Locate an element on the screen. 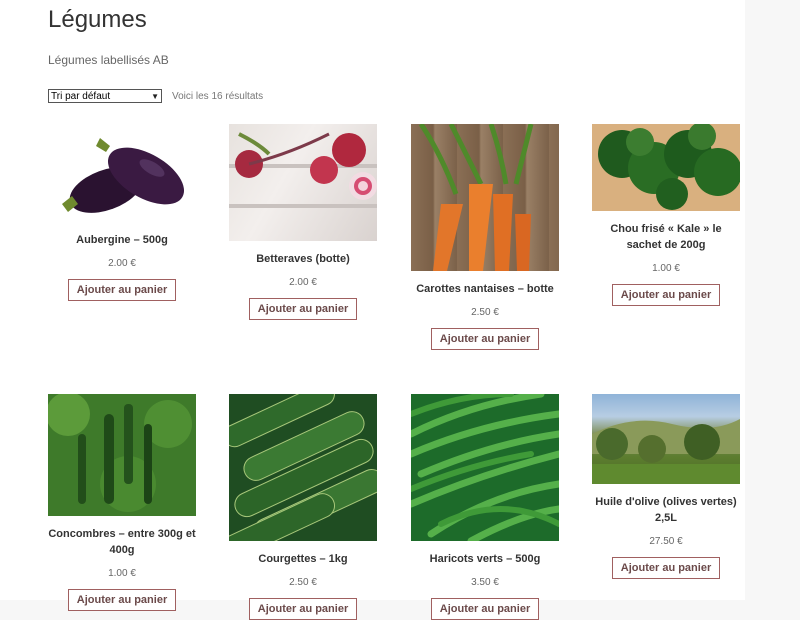 Image resolution: width=800 pixels, height=620 pixels. sort-select-value: Tri par défaut is located at coordinates (81, 96).